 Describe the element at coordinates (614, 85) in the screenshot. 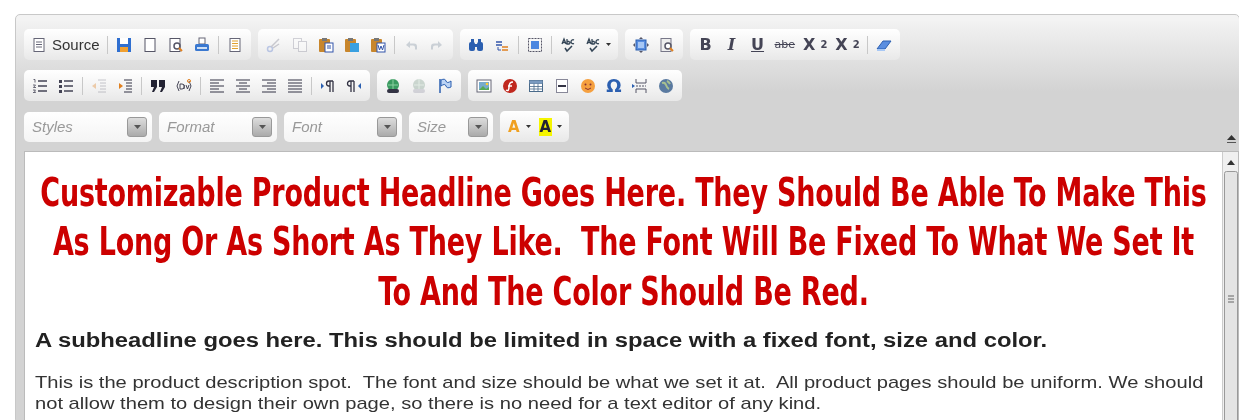

I see `special-character-button: Ω` at that location.